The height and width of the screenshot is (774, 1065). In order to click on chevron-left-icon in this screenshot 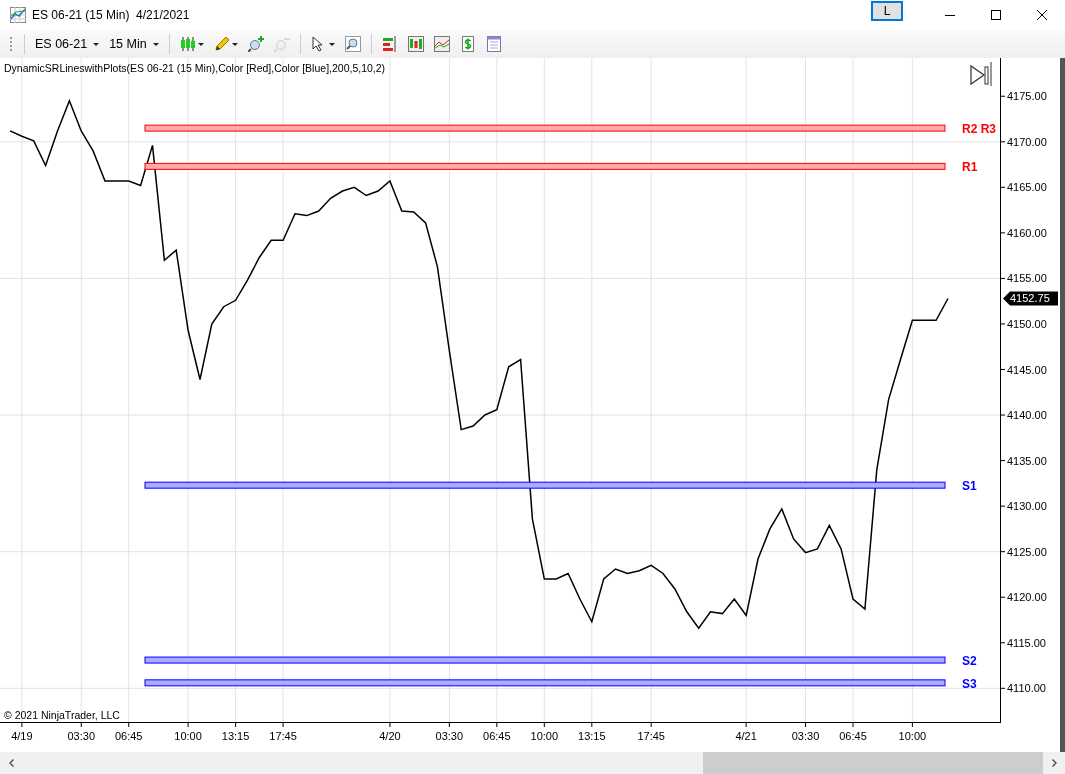, I will do `click(11, 763)`.